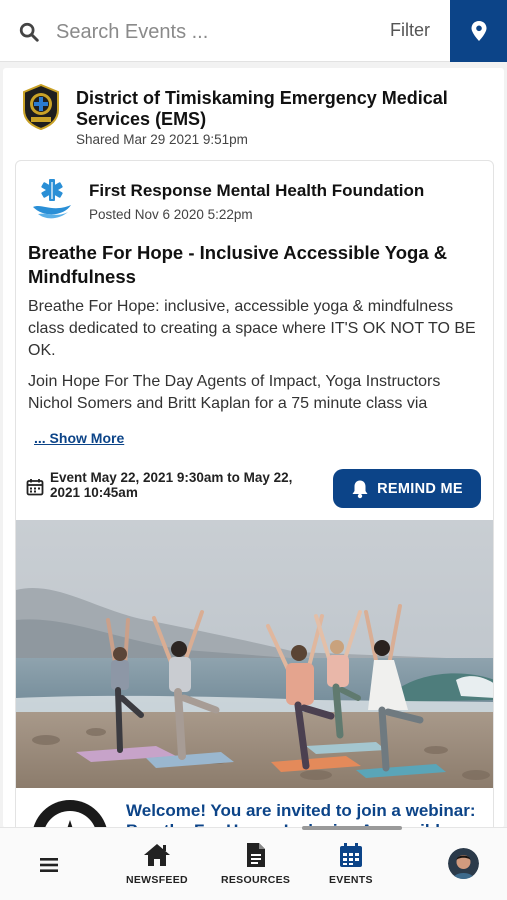  I want to click on avatar, so click(463, 863).